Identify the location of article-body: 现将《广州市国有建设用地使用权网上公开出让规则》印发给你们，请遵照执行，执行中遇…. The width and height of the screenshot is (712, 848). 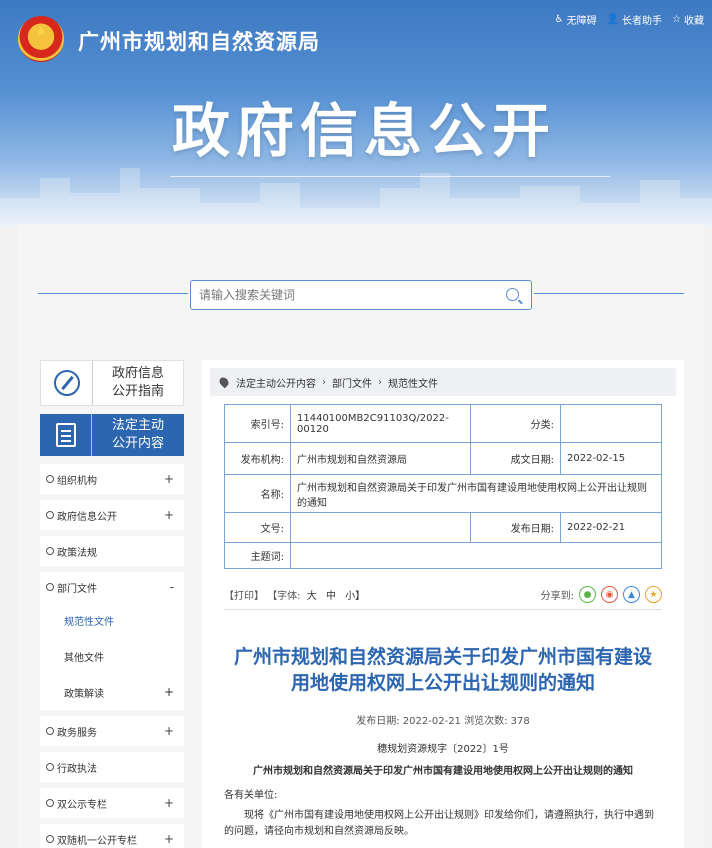
(439, 823).